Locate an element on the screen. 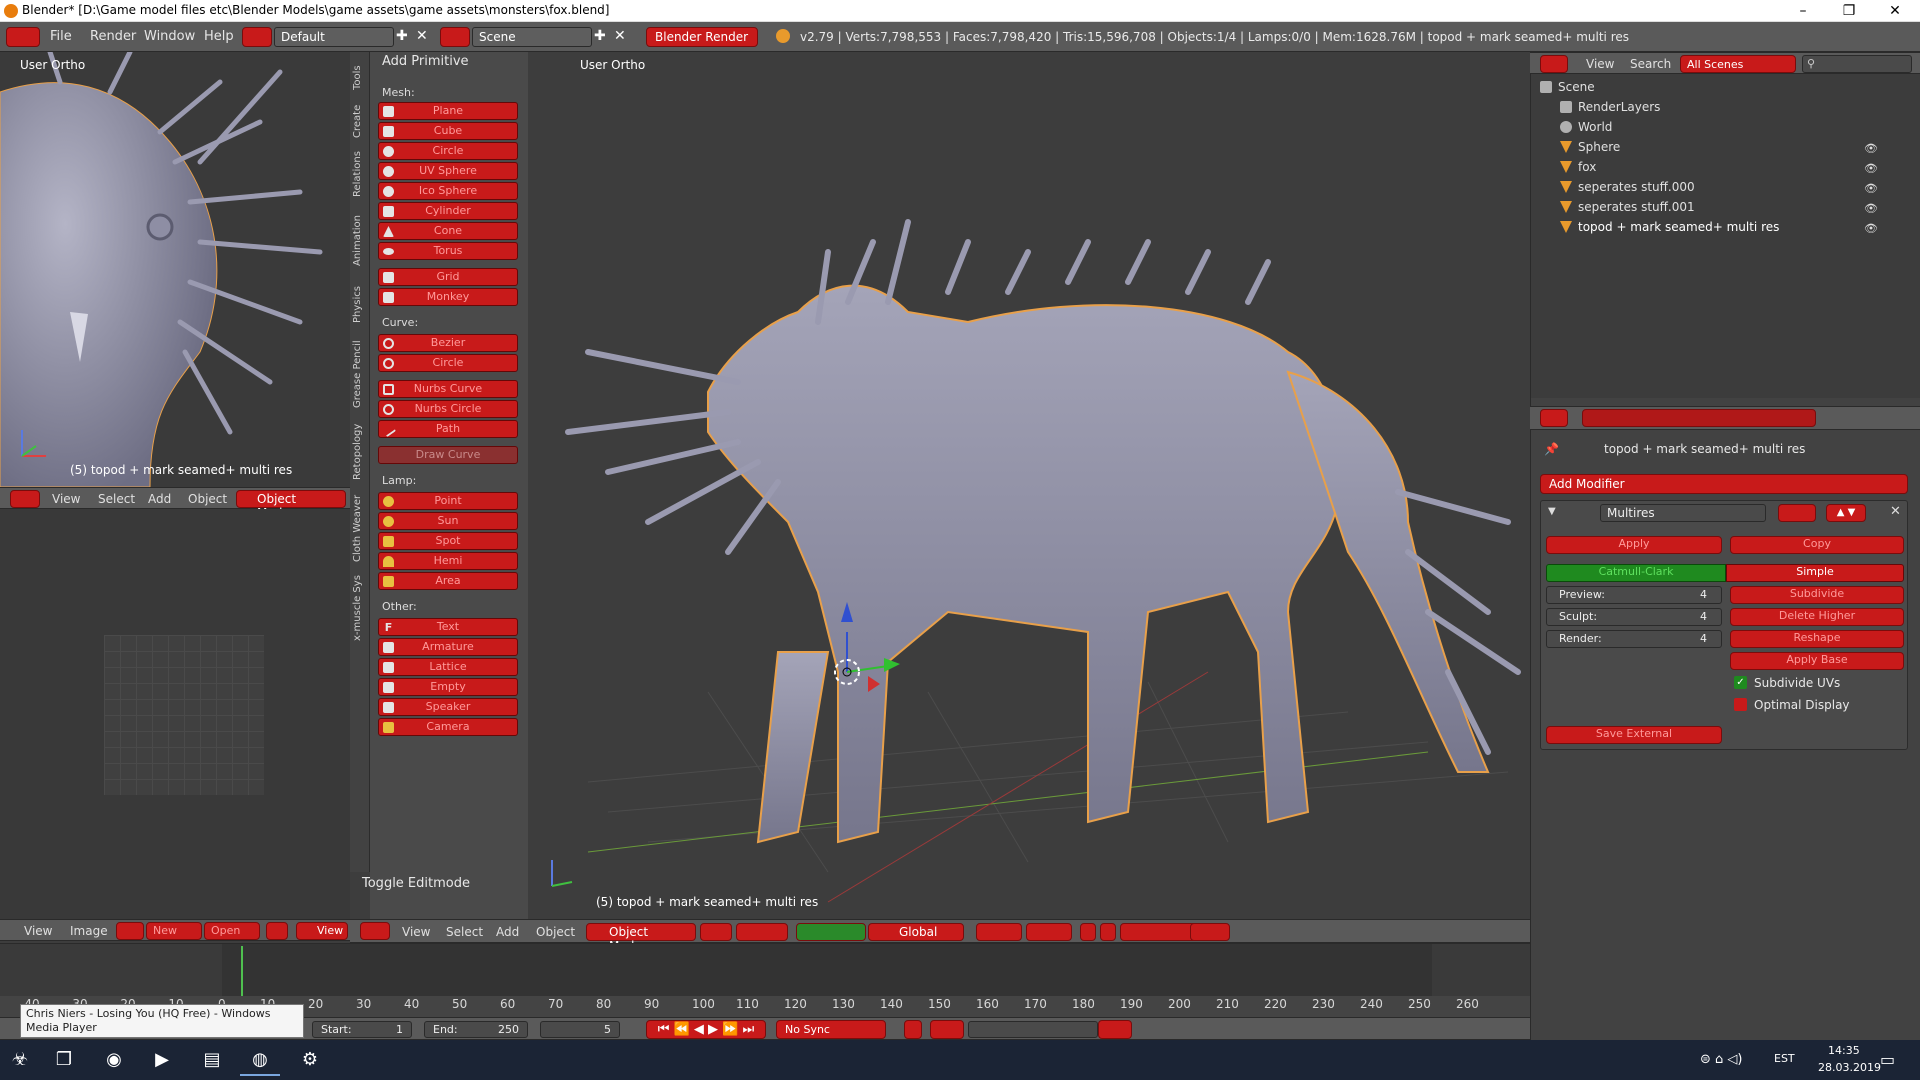  apply-button: Apply is located at coordinates (1634, 545).